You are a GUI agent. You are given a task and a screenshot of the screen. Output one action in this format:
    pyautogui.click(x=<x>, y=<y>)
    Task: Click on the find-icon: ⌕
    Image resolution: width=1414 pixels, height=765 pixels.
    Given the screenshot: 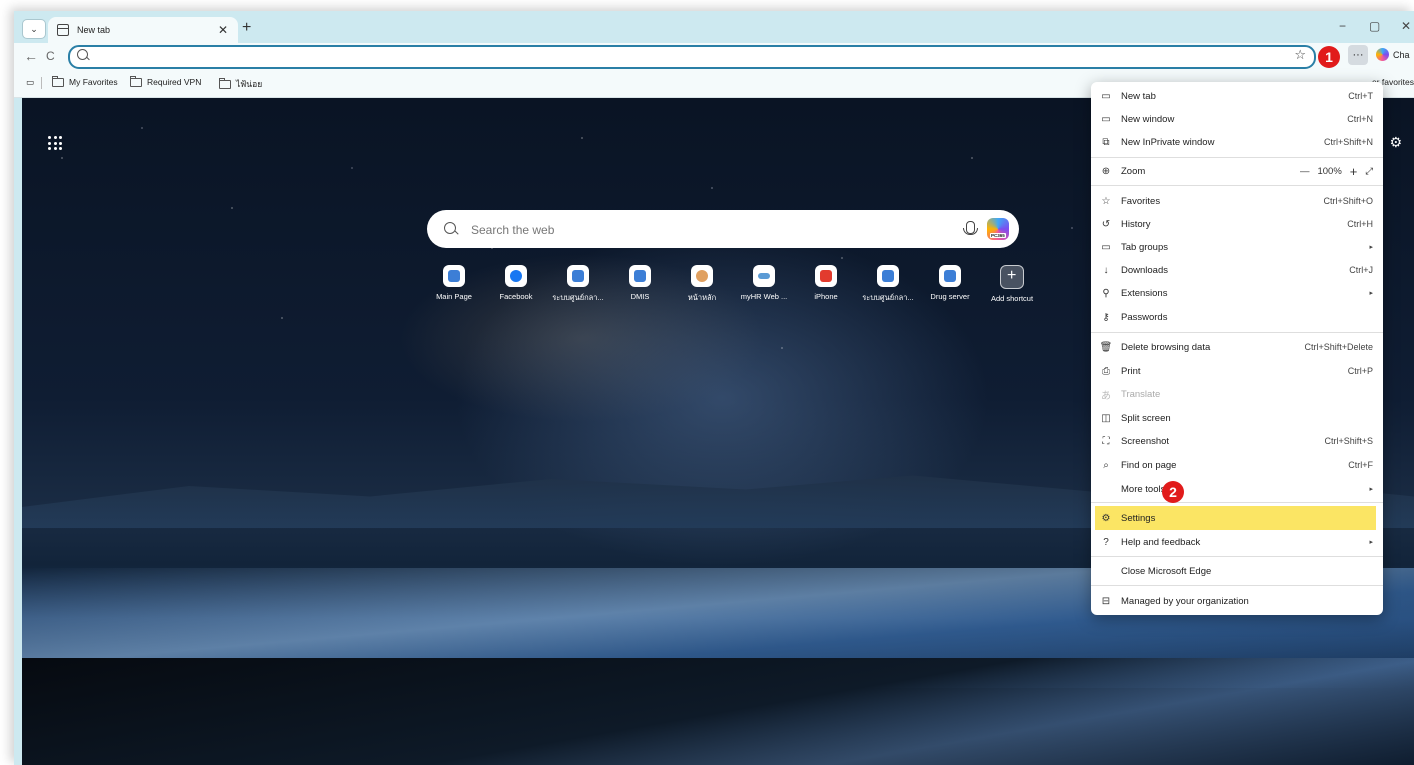 What is the action you would take?
    pyautogui.click(x=1106, y=465)
    